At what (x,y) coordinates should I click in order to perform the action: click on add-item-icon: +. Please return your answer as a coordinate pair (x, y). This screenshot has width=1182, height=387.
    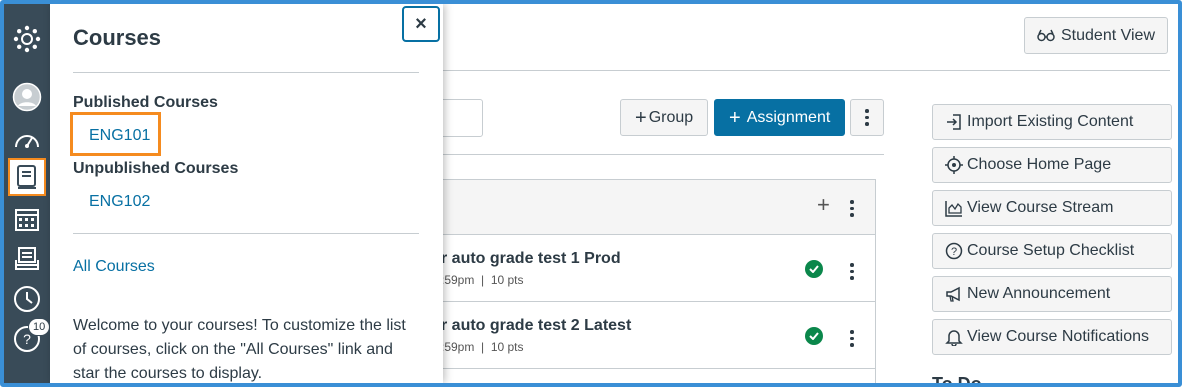
    Looking at the image, I should click on (823, 205).